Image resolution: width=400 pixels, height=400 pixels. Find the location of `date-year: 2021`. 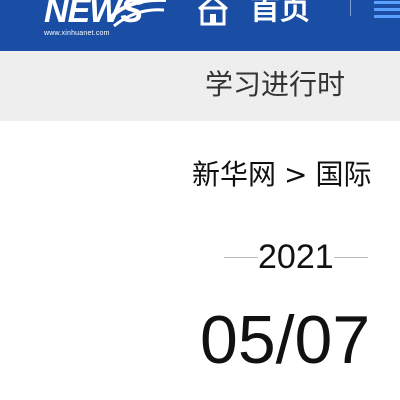

date-year: 2021 is located at coordinates (296, 257).